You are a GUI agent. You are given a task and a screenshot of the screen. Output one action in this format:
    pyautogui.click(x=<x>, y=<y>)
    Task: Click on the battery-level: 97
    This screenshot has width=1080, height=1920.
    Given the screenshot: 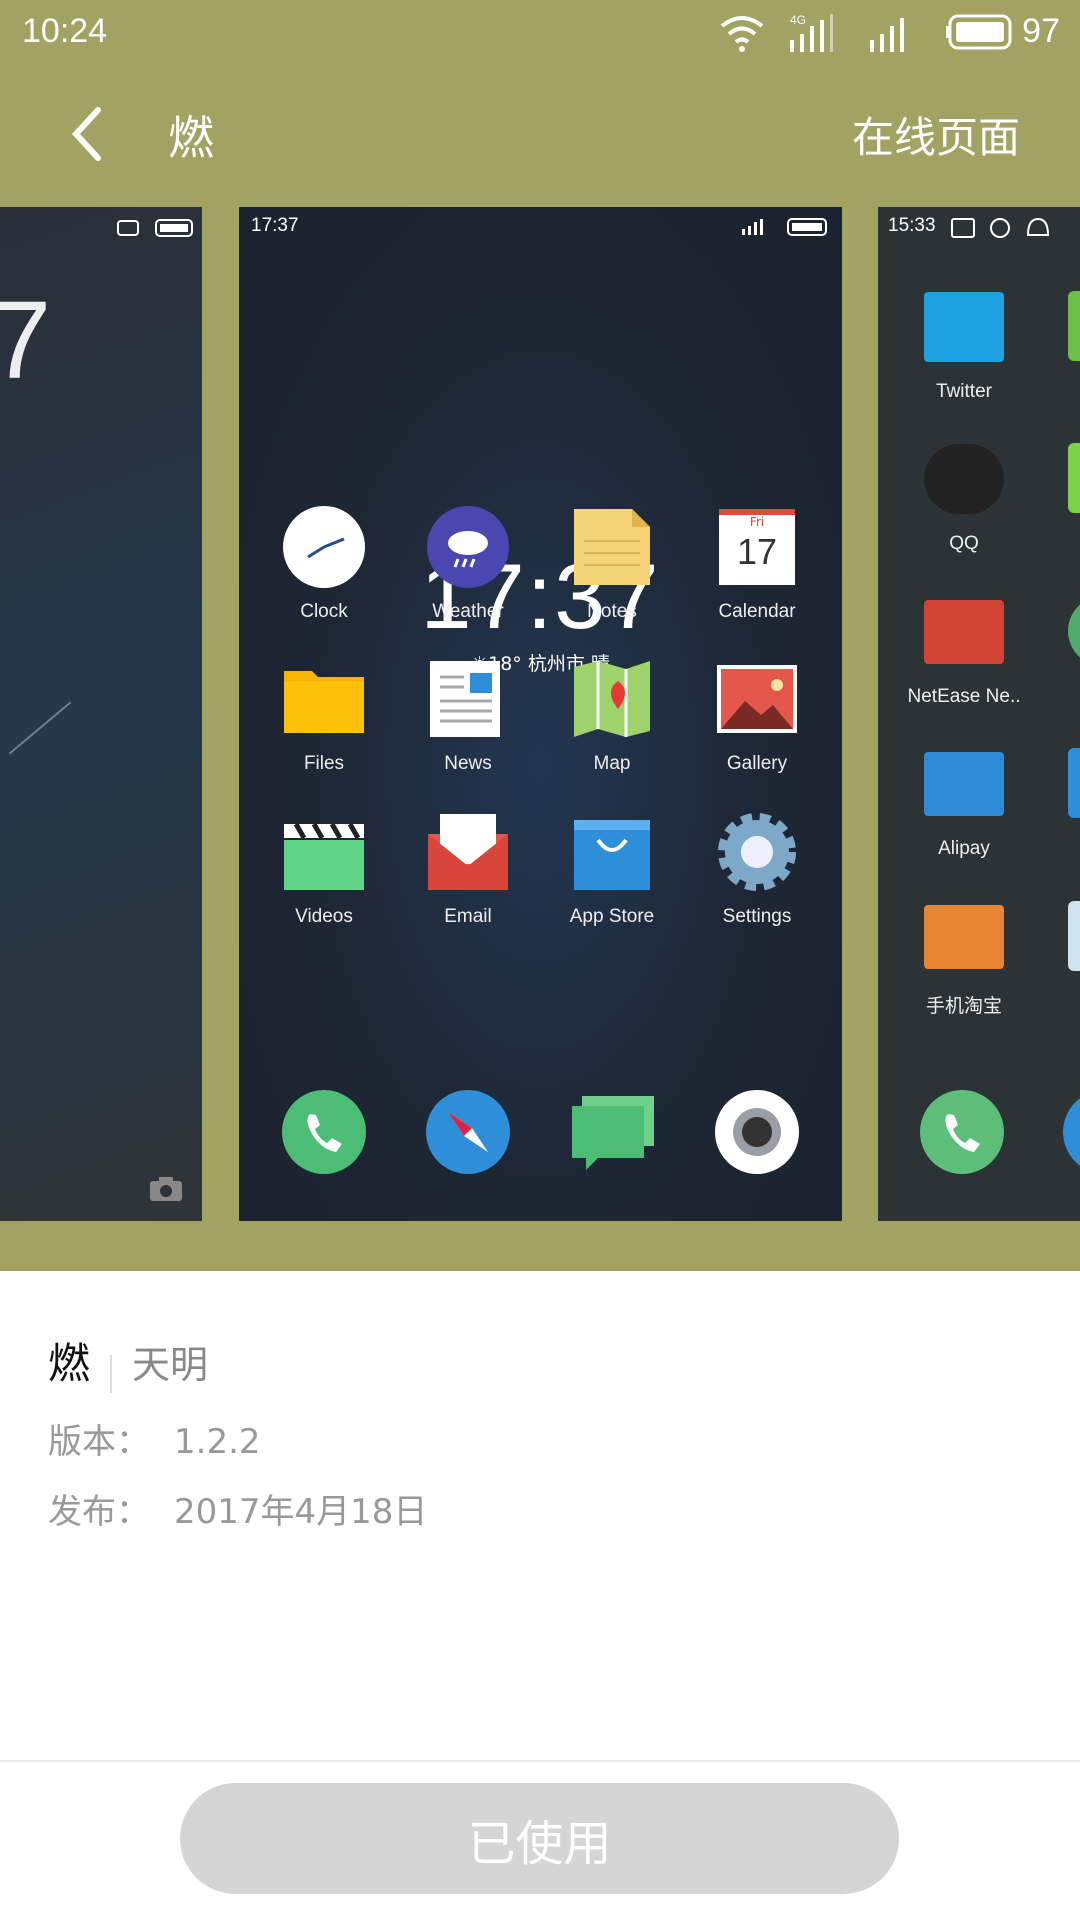 What is the action you would take?
    pyautogui.click(x=1041, y=31)
    